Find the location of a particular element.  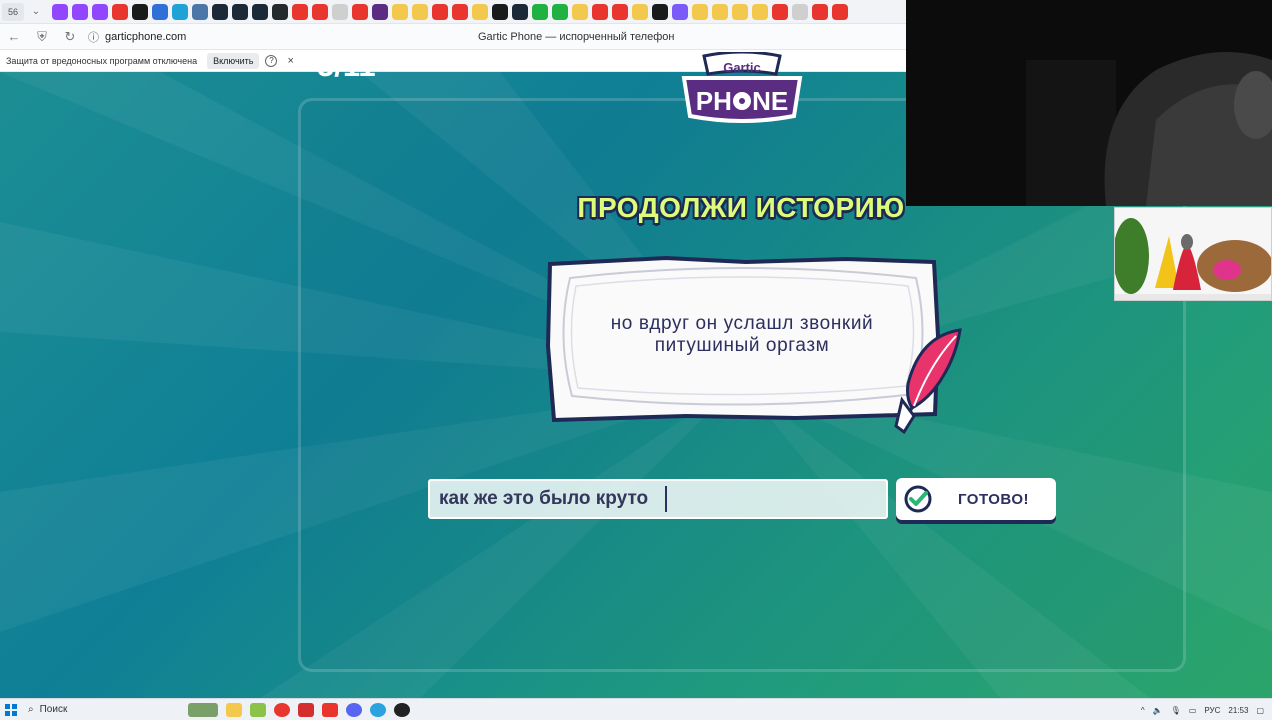

done-button-label: ГОТОВО! is located at coordinates (993, 499).